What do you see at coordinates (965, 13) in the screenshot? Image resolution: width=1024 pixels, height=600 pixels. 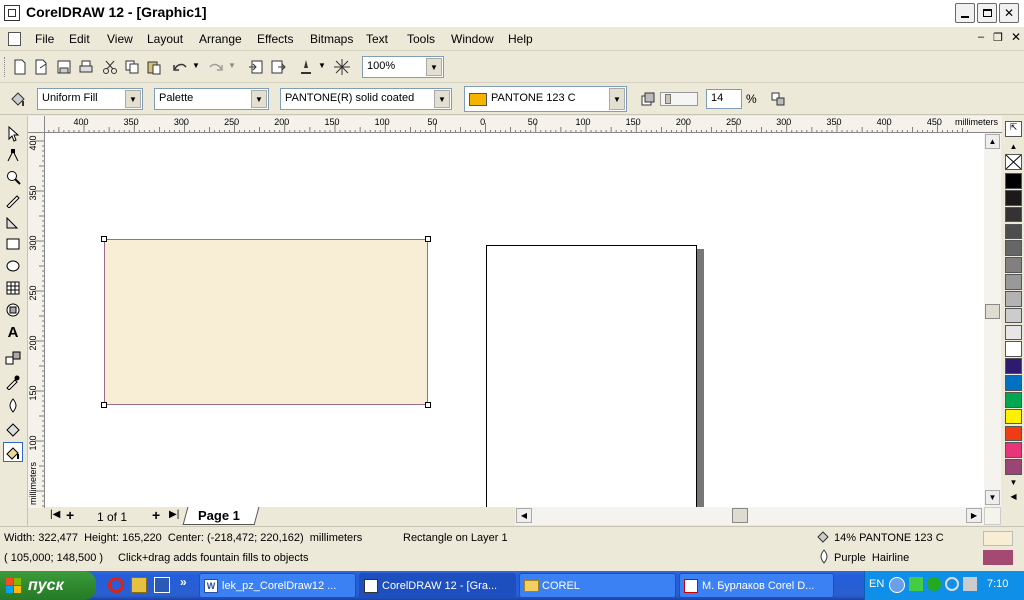 I see `minimize-button` at bounding box center [965, 13].